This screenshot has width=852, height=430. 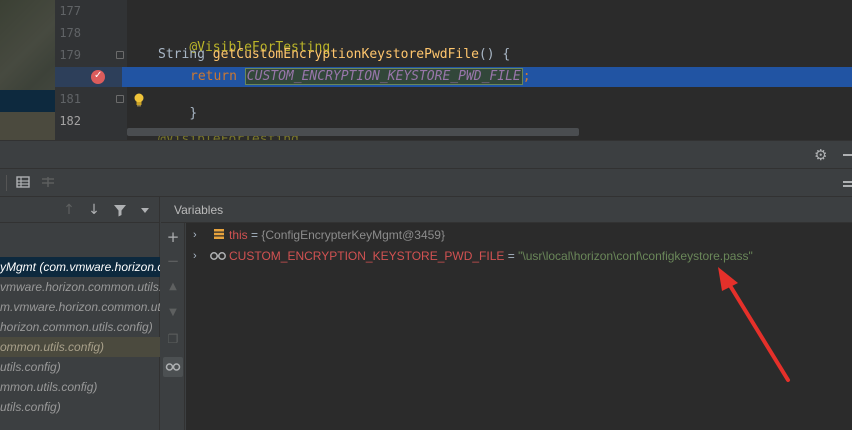 What do you see at coordinates (27, 70) in the screenshot?
I see `editor-left-strip` at bounding box center [27, 70].